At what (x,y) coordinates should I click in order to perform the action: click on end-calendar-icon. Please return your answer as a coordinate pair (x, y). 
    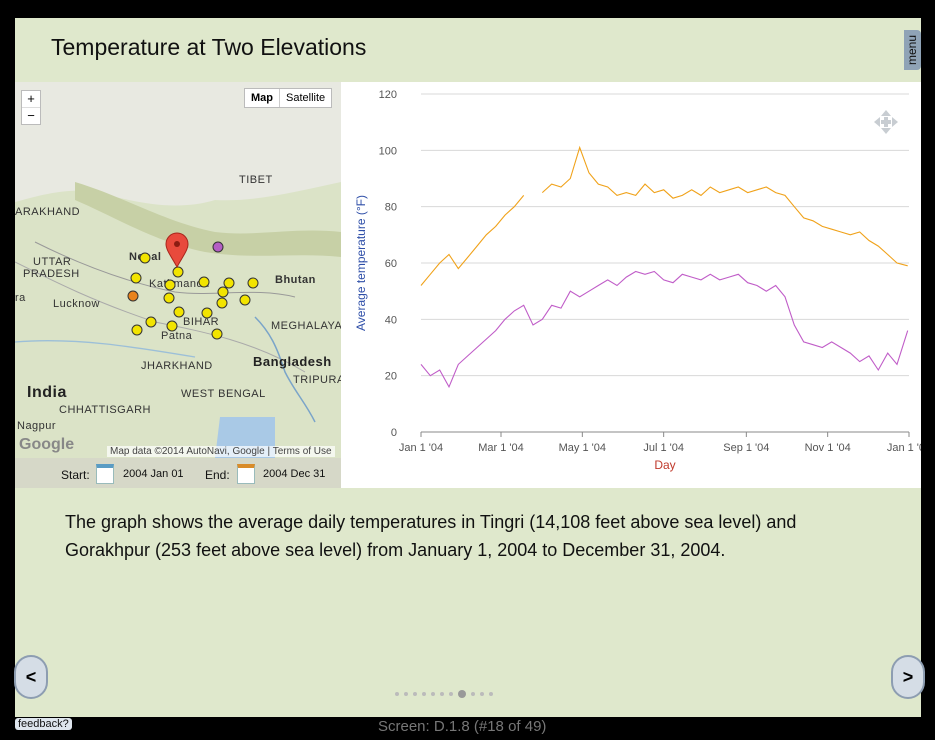
    Looking at the image, I should click on (246, 474).